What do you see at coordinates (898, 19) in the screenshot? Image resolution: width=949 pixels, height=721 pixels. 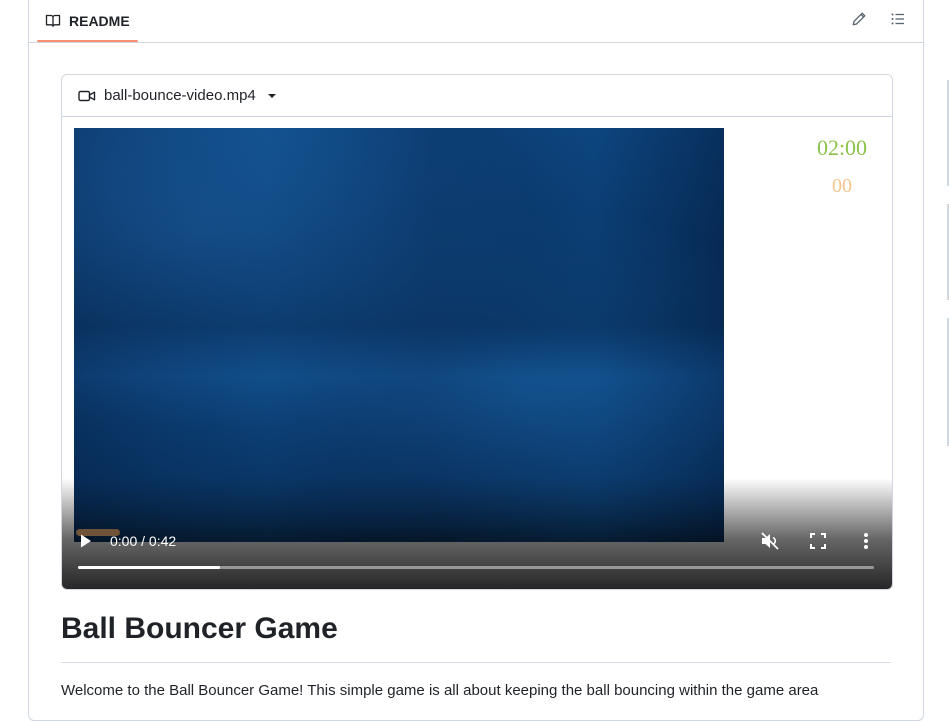 I see `list-unordered-icon` at bounding box center [898, 19].